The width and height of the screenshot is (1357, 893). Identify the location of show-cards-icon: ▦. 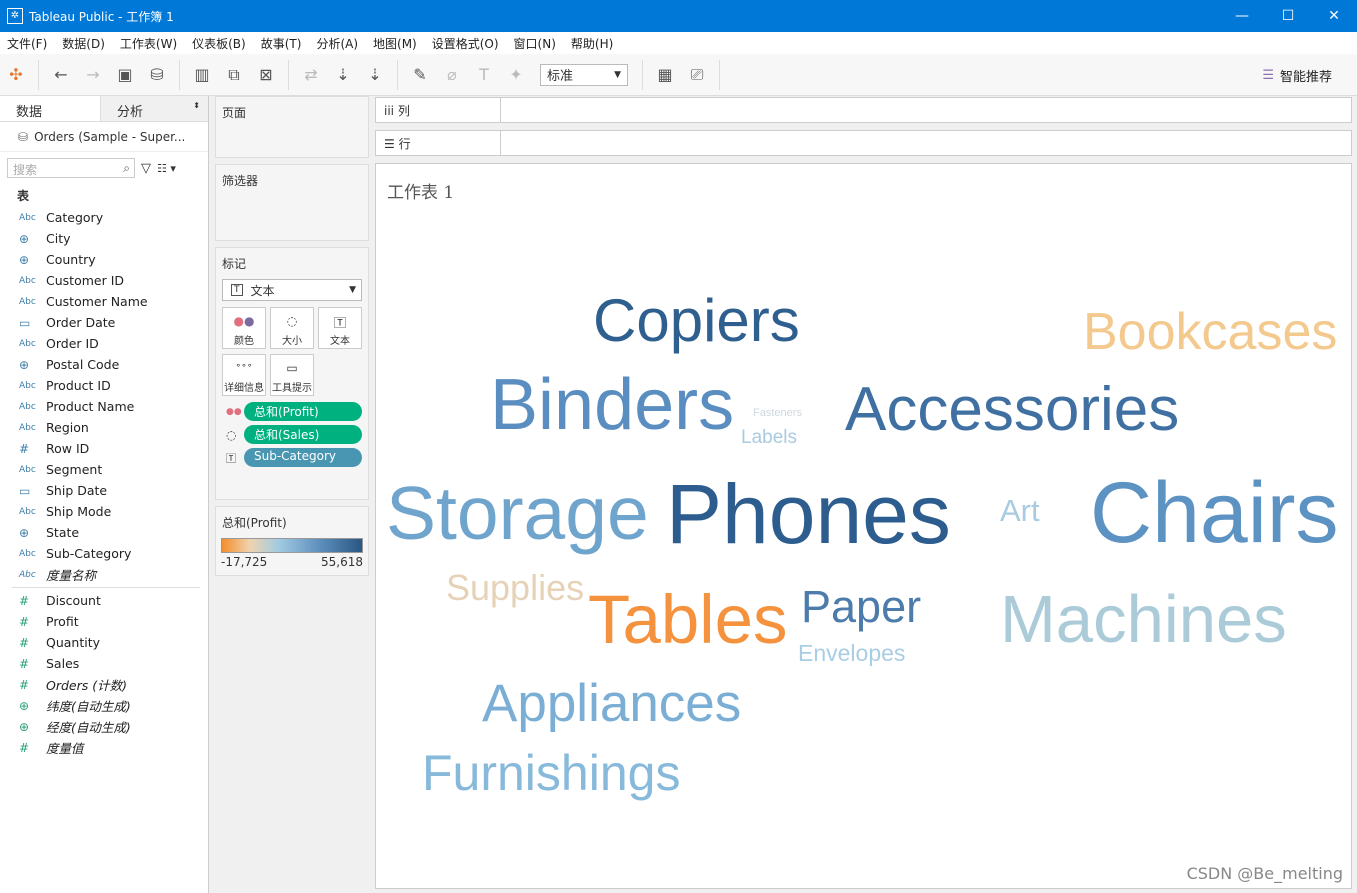
(665, 75).